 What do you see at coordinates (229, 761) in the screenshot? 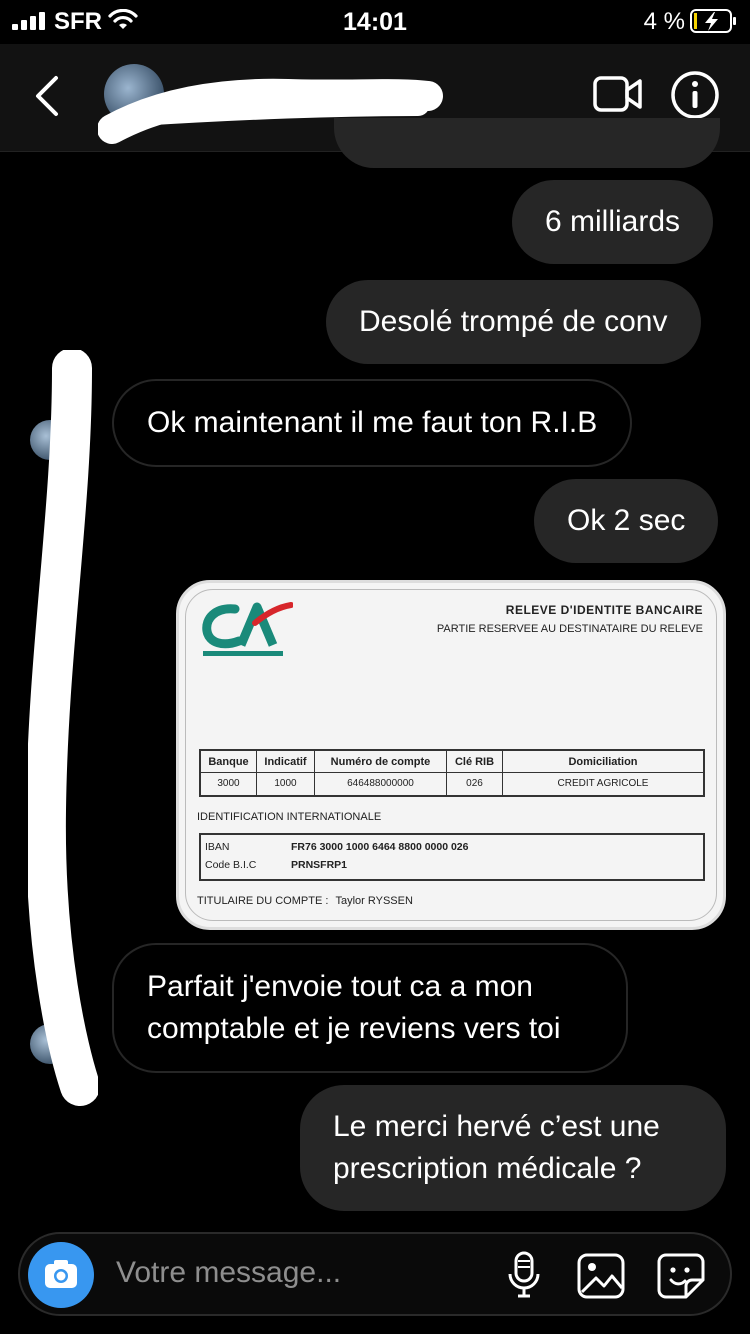
I see `rib-header-cell: Banque` at bounding box center [229, 761].